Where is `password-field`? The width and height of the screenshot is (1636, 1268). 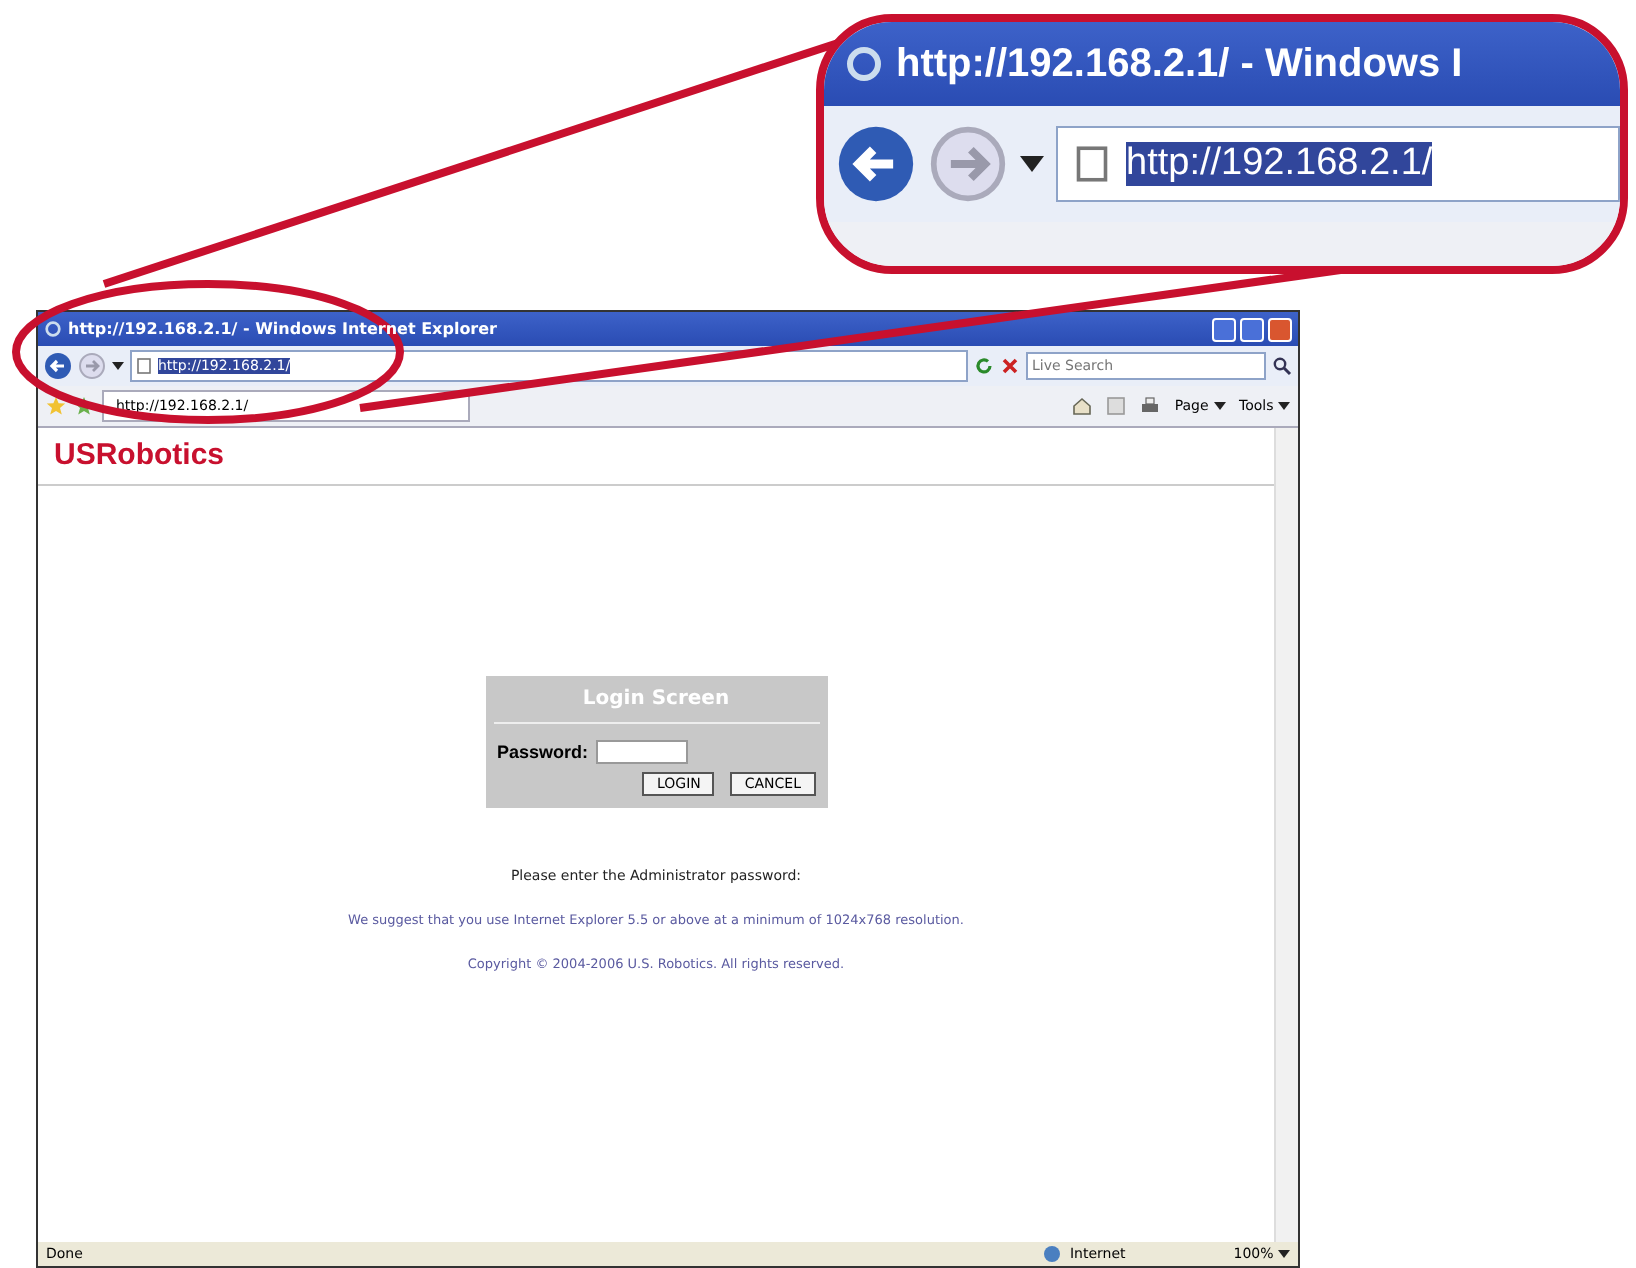
password-field is located at coordinates (642, 752).